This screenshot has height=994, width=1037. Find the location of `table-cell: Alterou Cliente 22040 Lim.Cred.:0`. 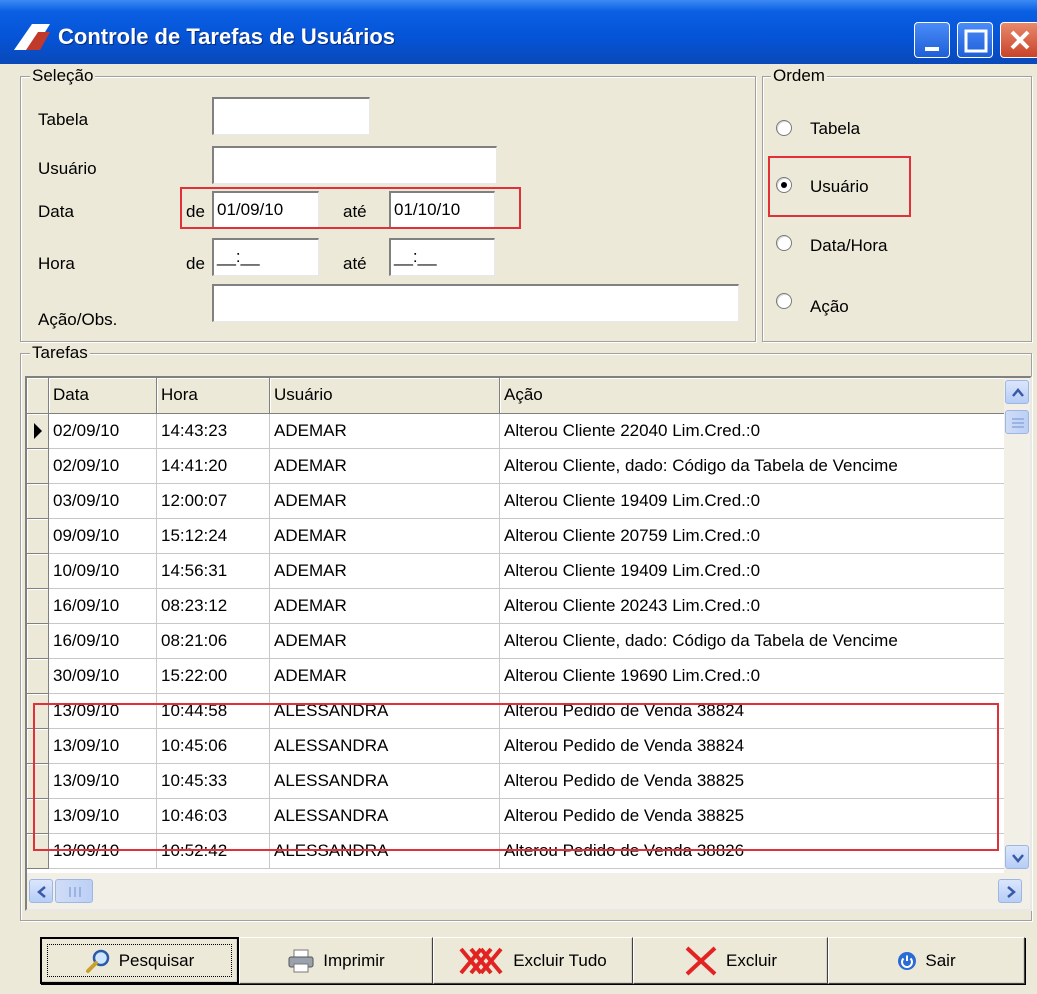

table-cell: Alterou Cliente 22040 Lim.Cred.:0 is located at coordinates (765, 431).